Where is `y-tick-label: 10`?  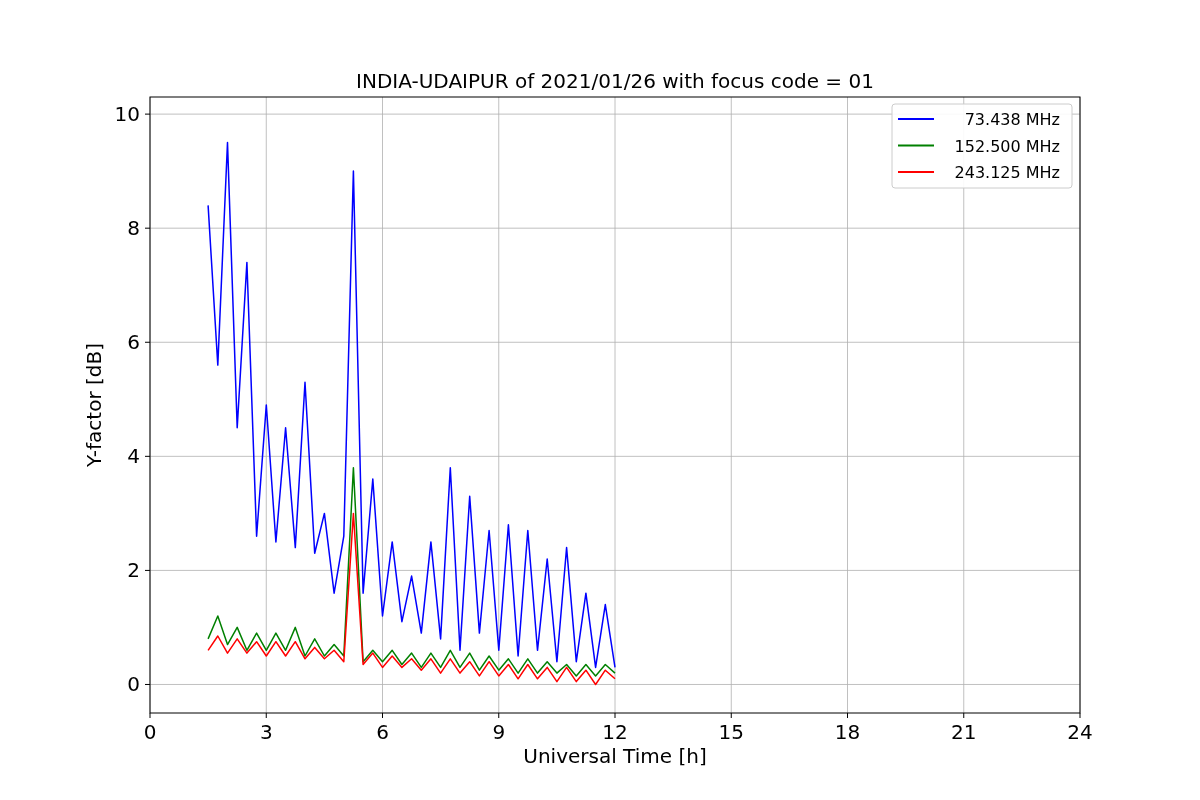 y-tick-label: 10 is located at coordinates (127, 114).